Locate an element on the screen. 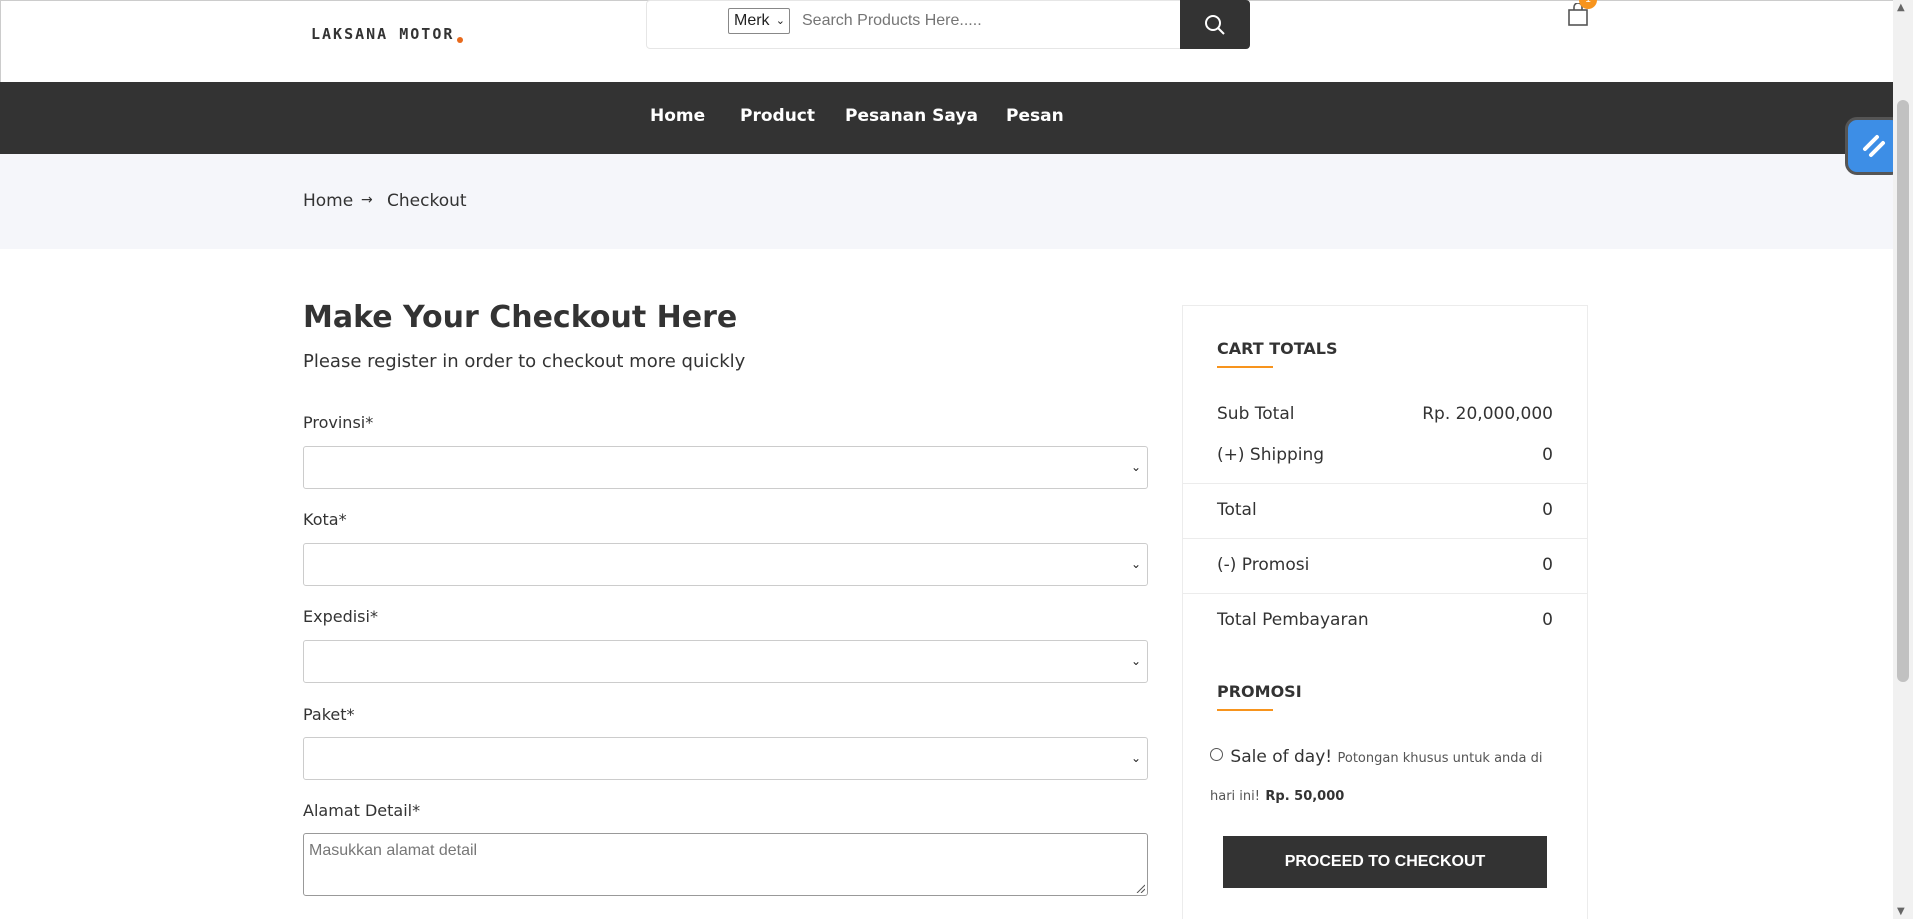 The image size is (1913, 919). shipping-value: 0 is located at coordinates (1547, 455).